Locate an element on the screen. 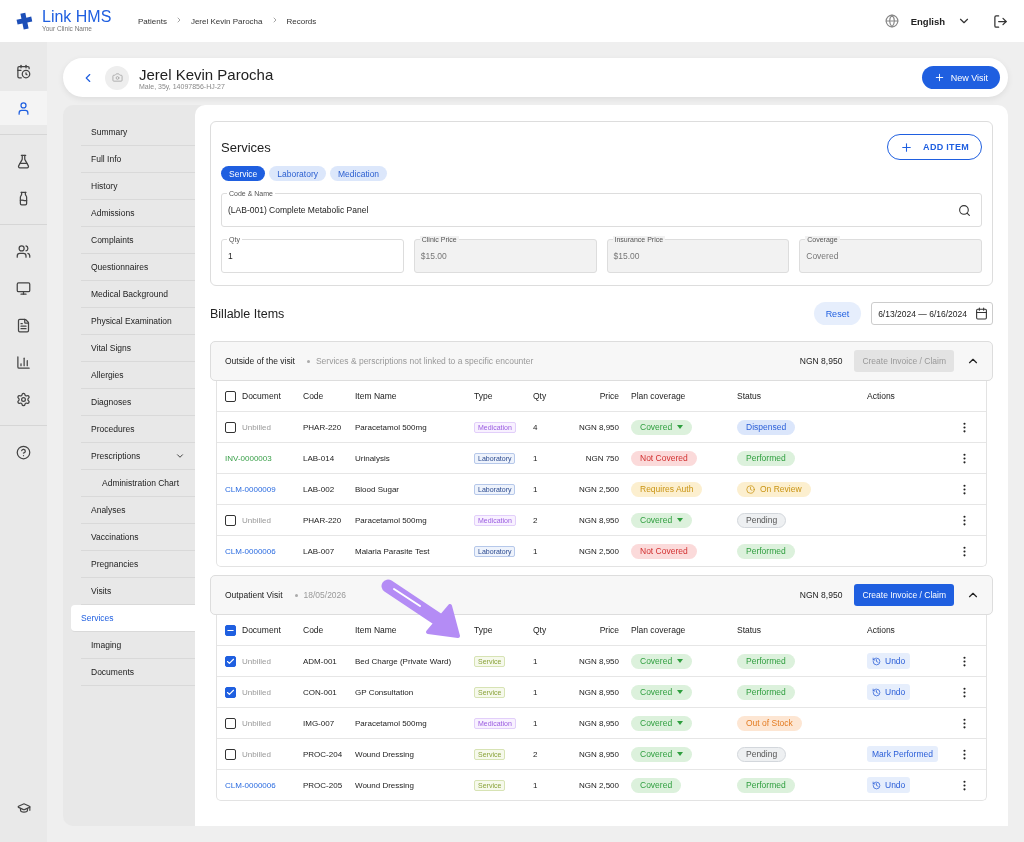 The image size is (1024, 842). nav-item: Services is located at coordinates (133, 618).